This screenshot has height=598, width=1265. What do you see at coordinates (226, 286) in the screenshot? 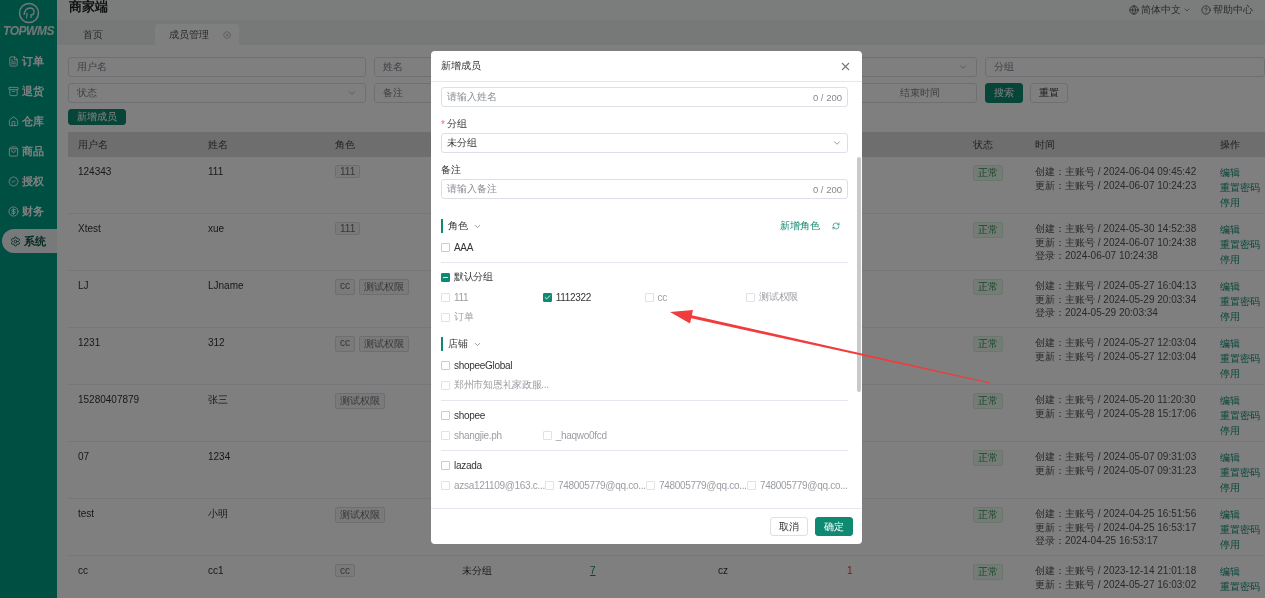
I see `table-cell: LJname` at bounding box center [226, 286].